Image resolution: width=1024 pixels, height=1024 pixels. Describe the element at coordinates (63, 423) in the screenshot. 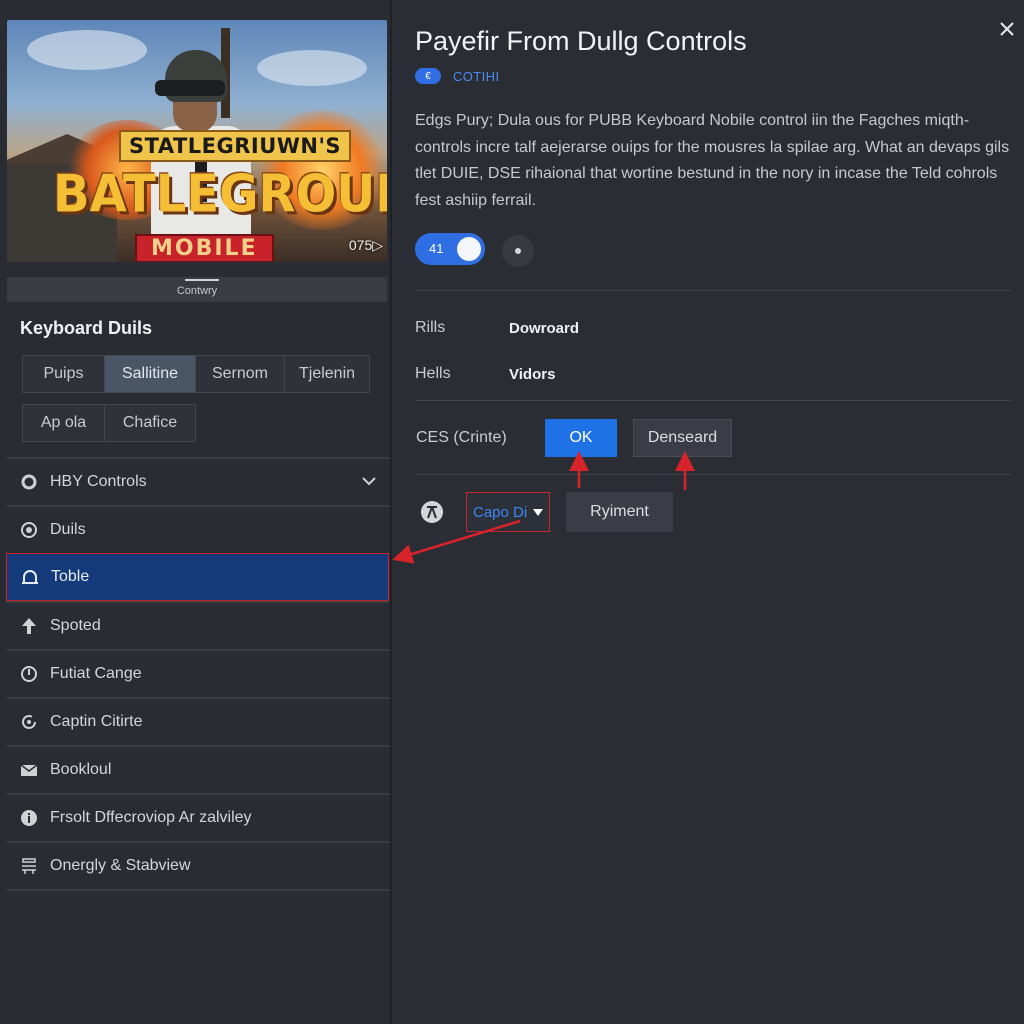

I see `filter-chip: Ap ola` at that location.